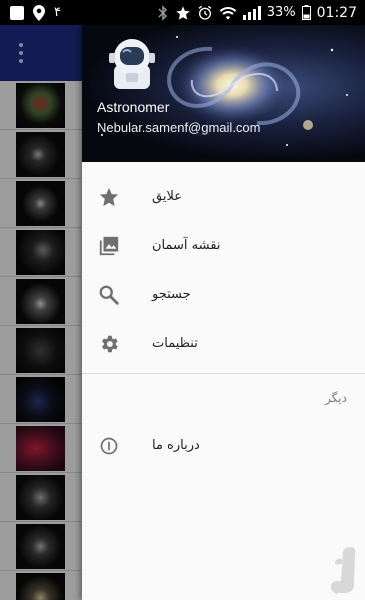 This screenshot has height=600, width=365. Describe the element at coordinates (343, 570) in the screenshot. I see `brand-logo-icon` at that location.